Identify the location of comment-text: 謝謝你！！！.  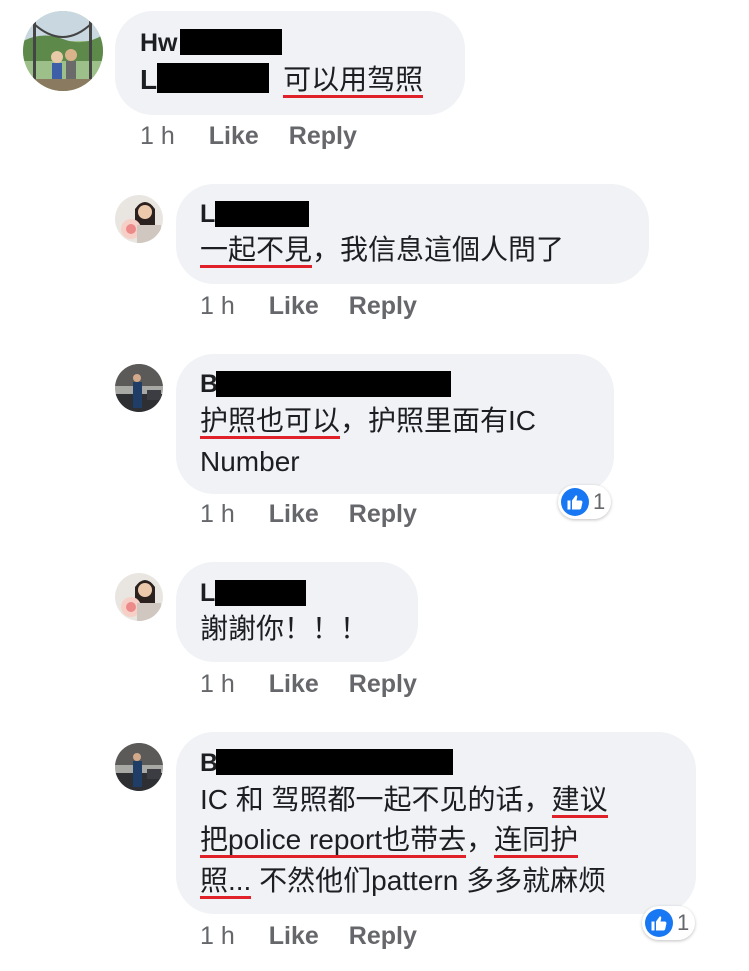
(284, 628).